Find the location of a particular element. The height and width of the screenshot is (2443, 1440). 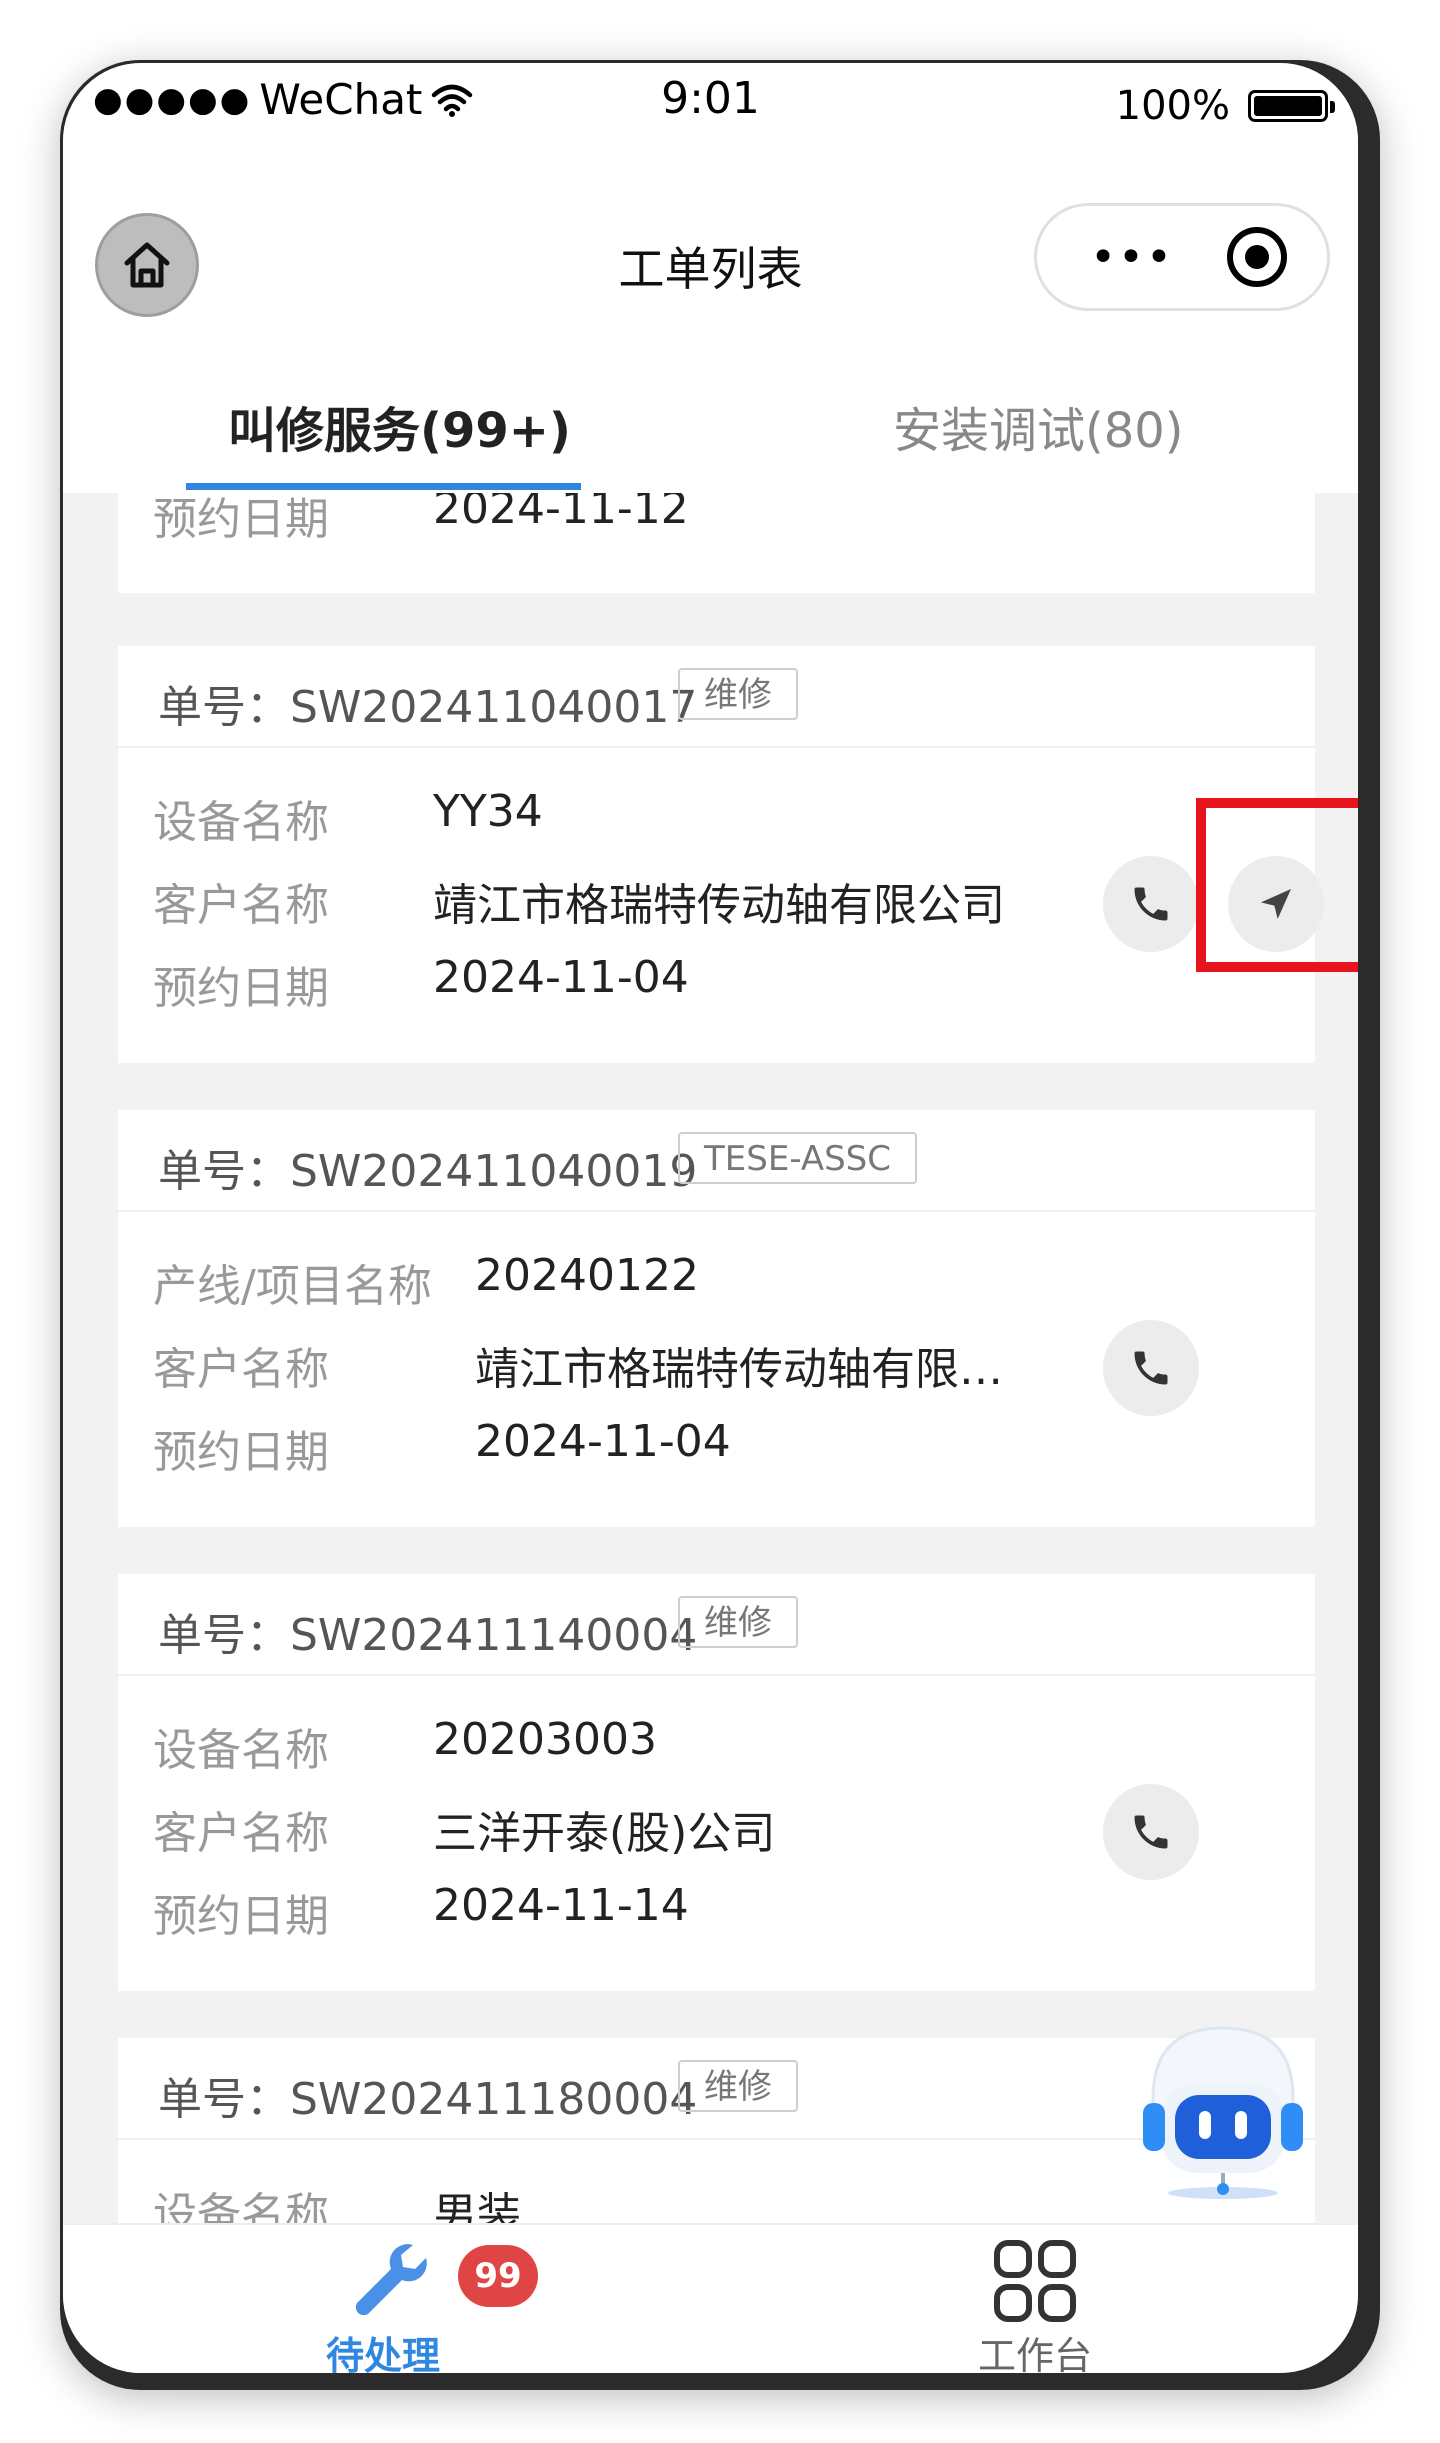

tab-install-debug: 安装调试(80) is located at coordinates (1038, 426).